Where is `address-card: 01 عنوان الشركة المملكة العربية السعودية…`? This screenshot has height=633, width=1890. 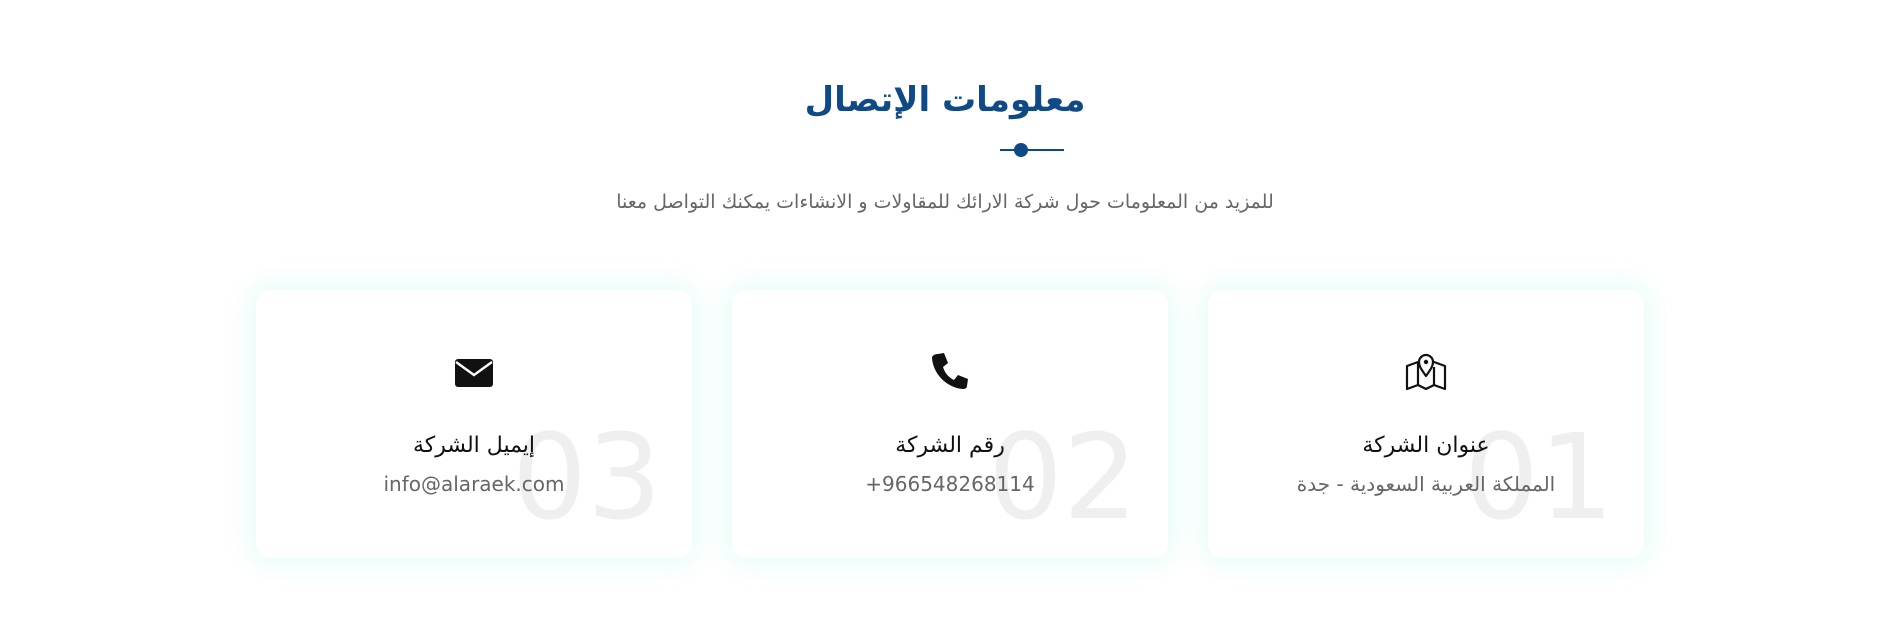 address-card: 01 عنوان الشركة المملكة العربية السعودية… is located at coordinates (1426, 424).